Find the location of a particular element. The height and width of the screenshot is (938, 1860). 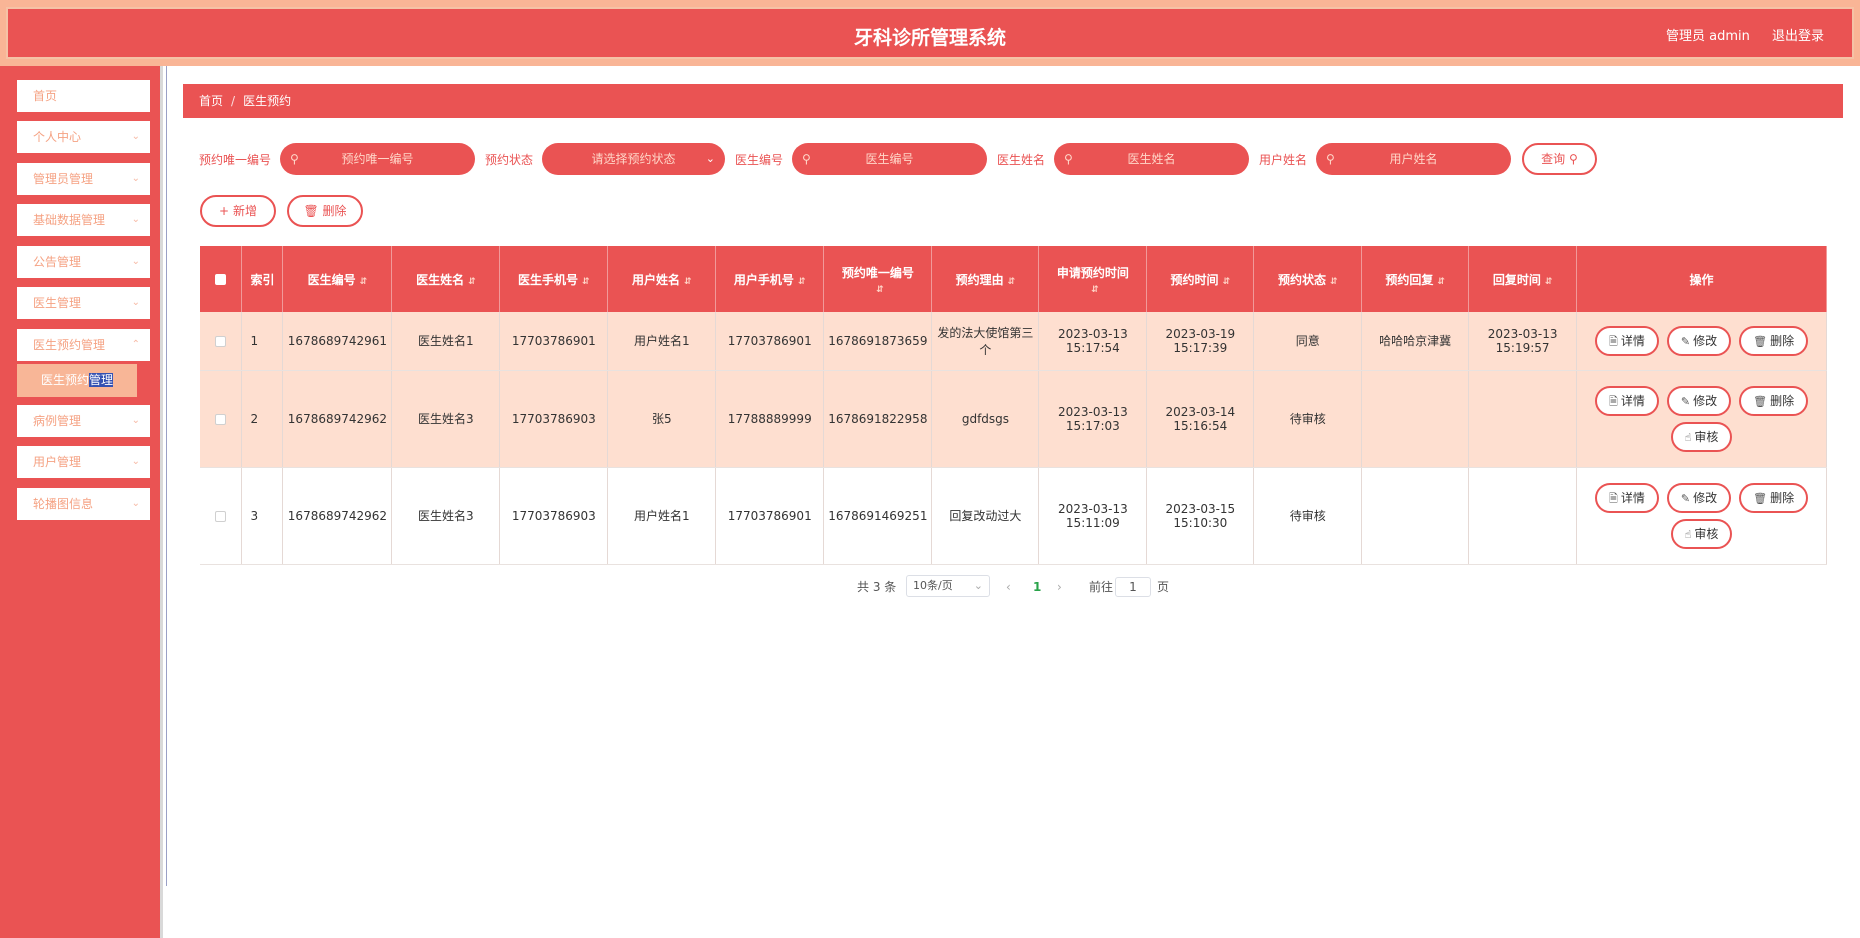

goto-label: 前往 is located at coordinates (1101, 587).